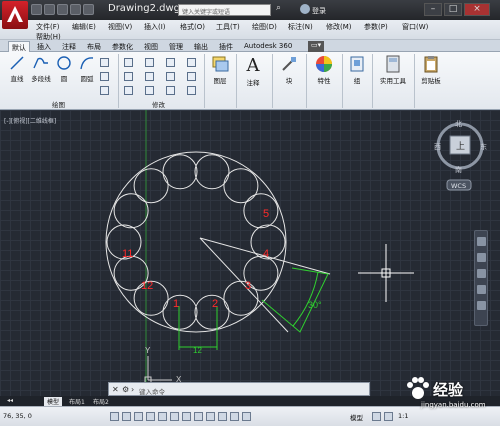 This screenshot has width=500, height=426. What do you see at coordinates (198, 328) in the screenshot?
I see `linear-dimension-lines` at bounding box center [198, 328].